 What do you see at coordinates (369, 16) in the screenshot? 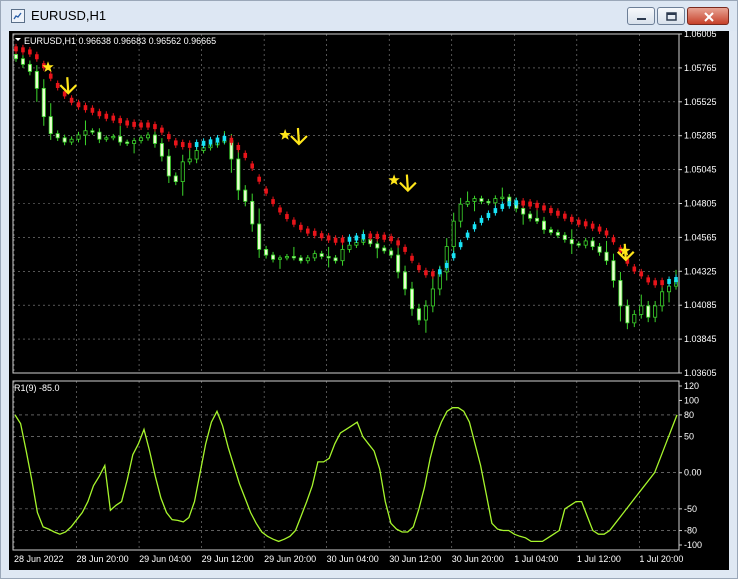
I see `title-bar: EURUSD,H1` at bounding box center [369, 16].